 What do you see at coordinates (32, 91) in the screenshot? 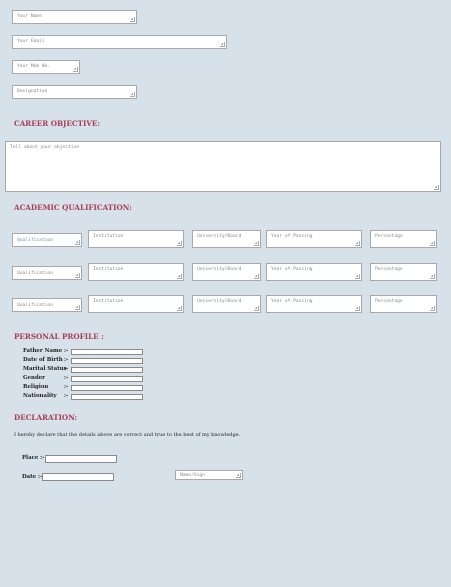
I see `designation-field-placeholder: Designation` at bounding box center [32, 91].